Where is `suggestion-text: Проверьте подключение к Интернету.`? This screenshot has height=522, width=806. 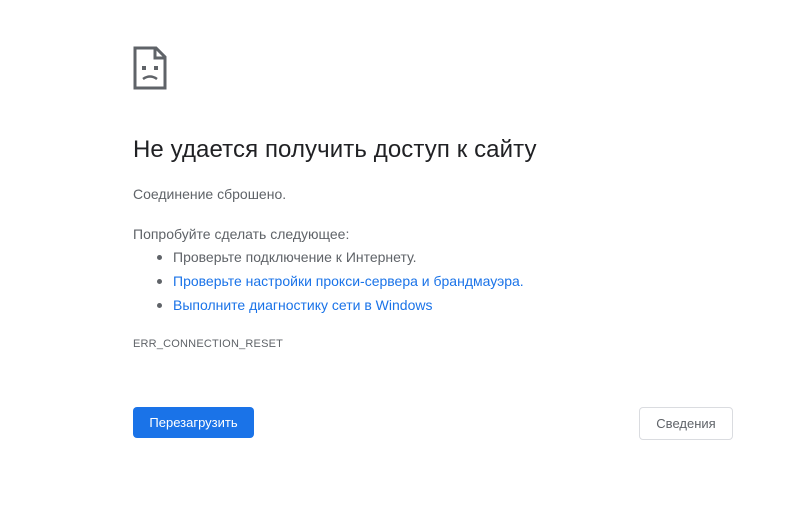 suggestion-text: Проверьте подключение к Интернету. is located at coordinates (295, 257).